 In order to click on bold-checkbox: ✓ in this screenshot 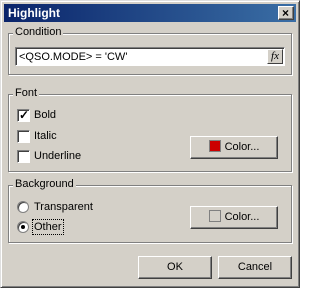, I will do `click(23, 115)`.